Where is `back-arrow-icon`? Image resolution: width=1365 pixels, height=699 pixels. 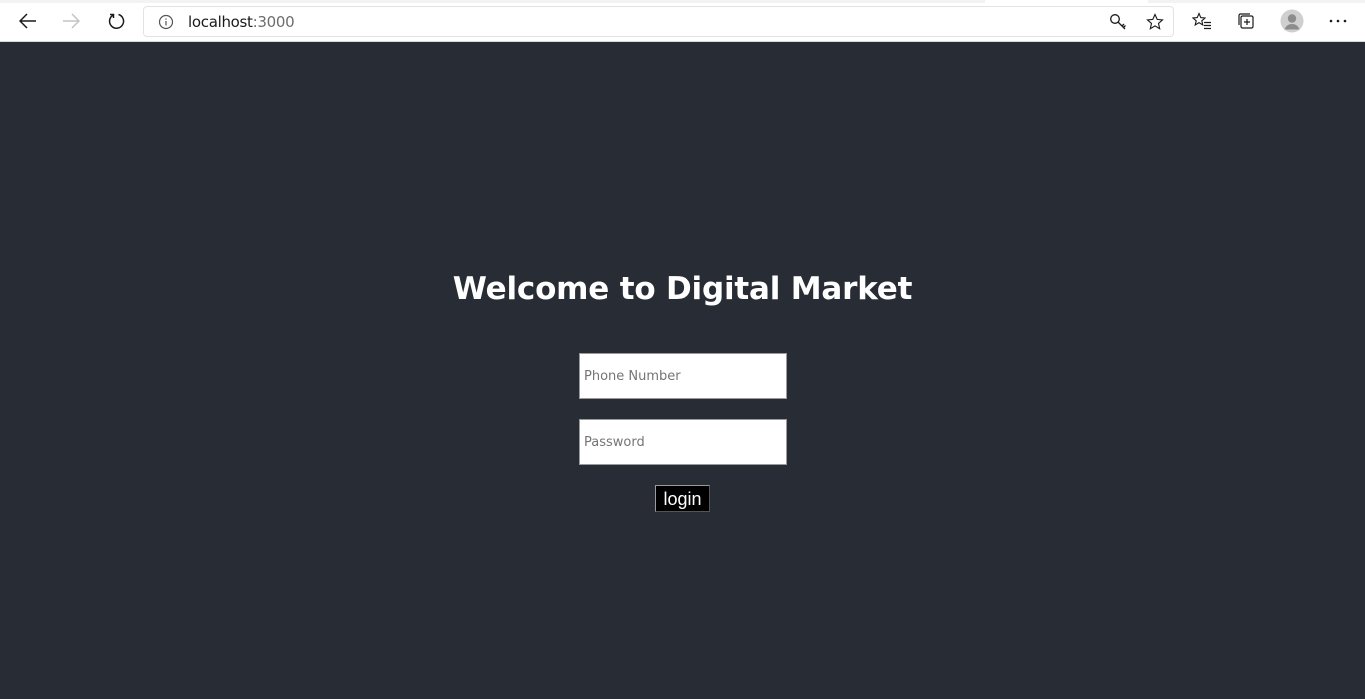
back-arrow-icon is located at coordinates (27, 21).